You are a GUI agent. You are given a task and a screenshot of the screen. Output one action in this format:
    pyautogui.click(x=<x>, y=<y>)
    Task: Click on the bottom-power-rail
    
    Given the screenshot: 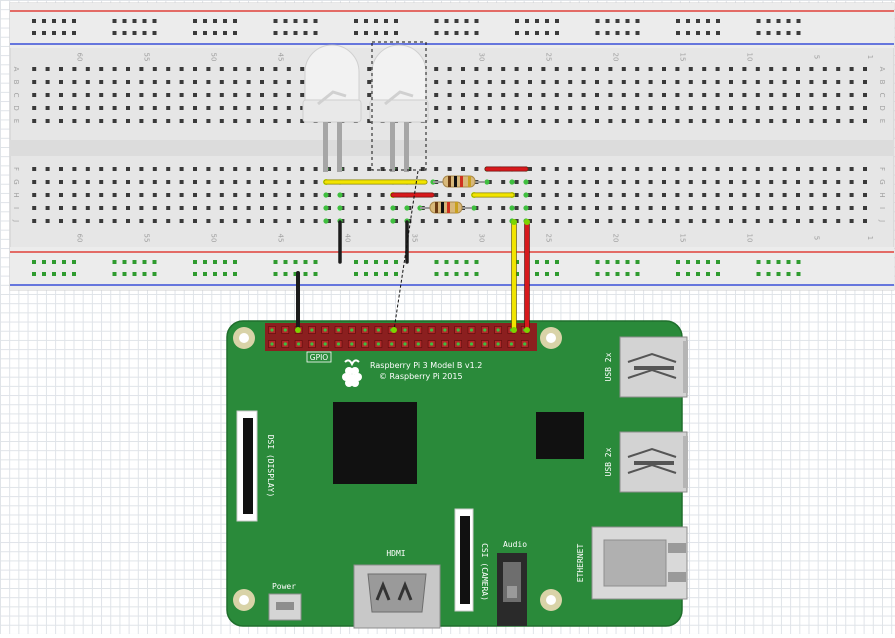 What is the action you would take?
    pyautogui.click(x=452, y=268)
    